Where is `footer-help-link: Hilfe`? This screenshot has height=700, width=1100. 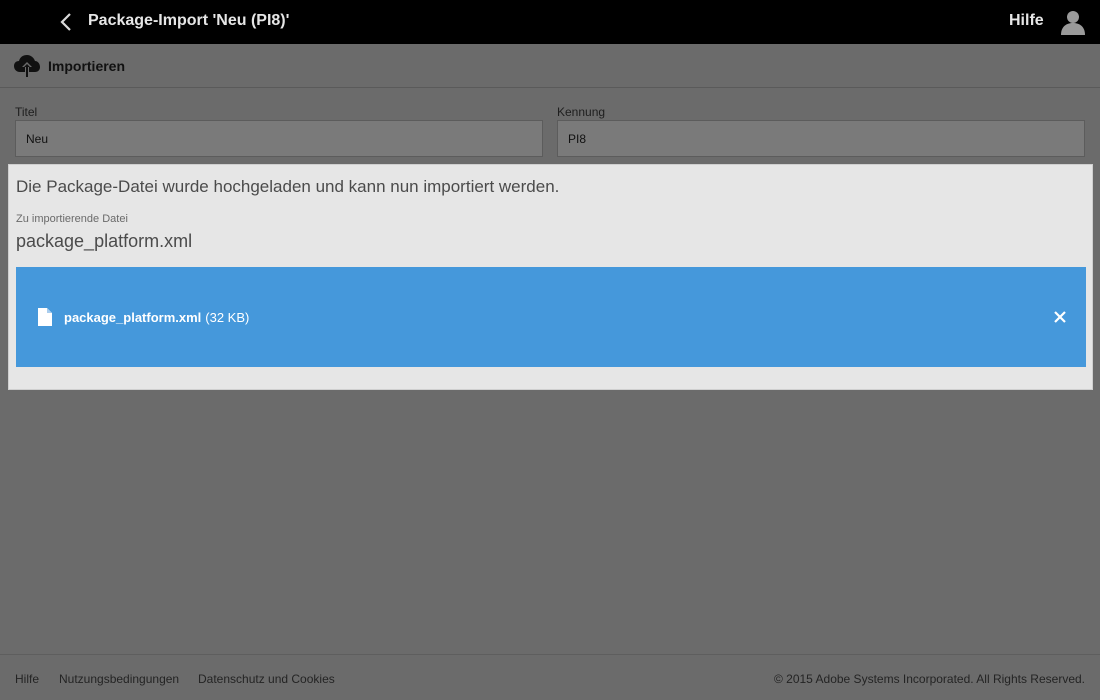 footer-help-link: Hilfe is located at coordinates (27, 679).